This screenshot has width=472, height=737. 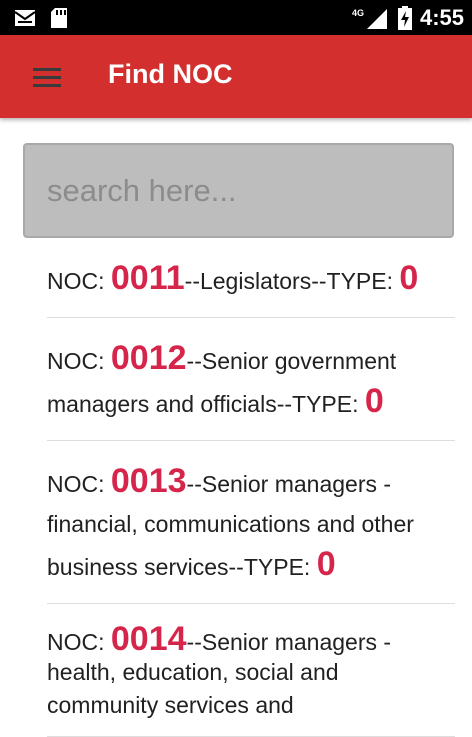 What do you see at coordinates (25, 18) in the screenshot?
I see `mail-icon` at bounding box center [25, 18].